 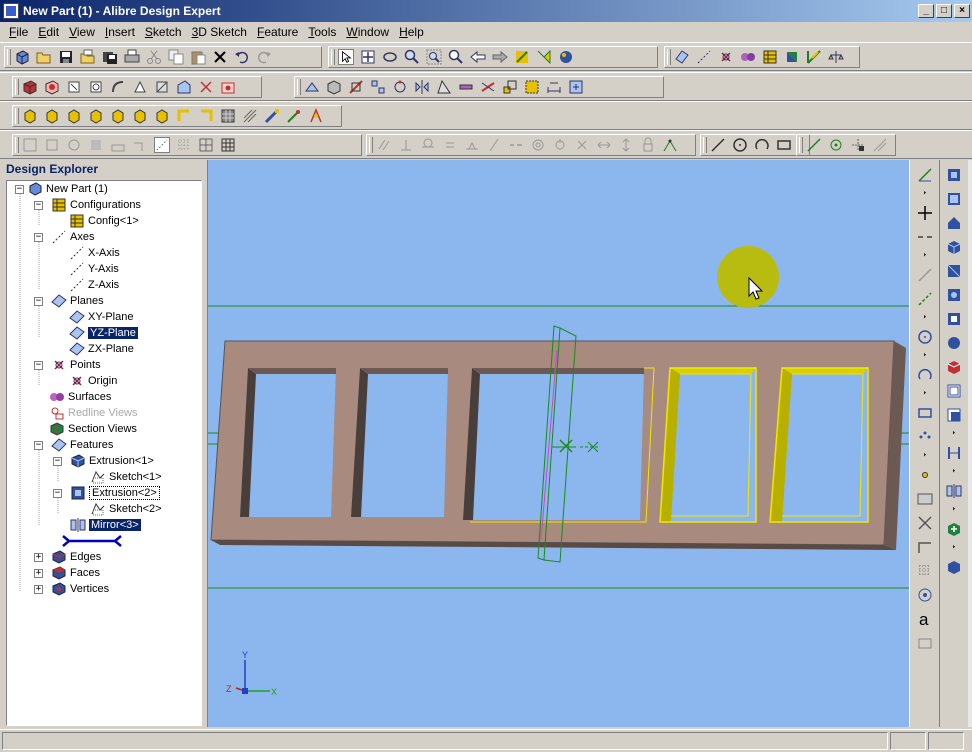 What do you see at coordinates (228, 87) in the screenshot?
I see `hole-icon` at bounding box center [228, 87].